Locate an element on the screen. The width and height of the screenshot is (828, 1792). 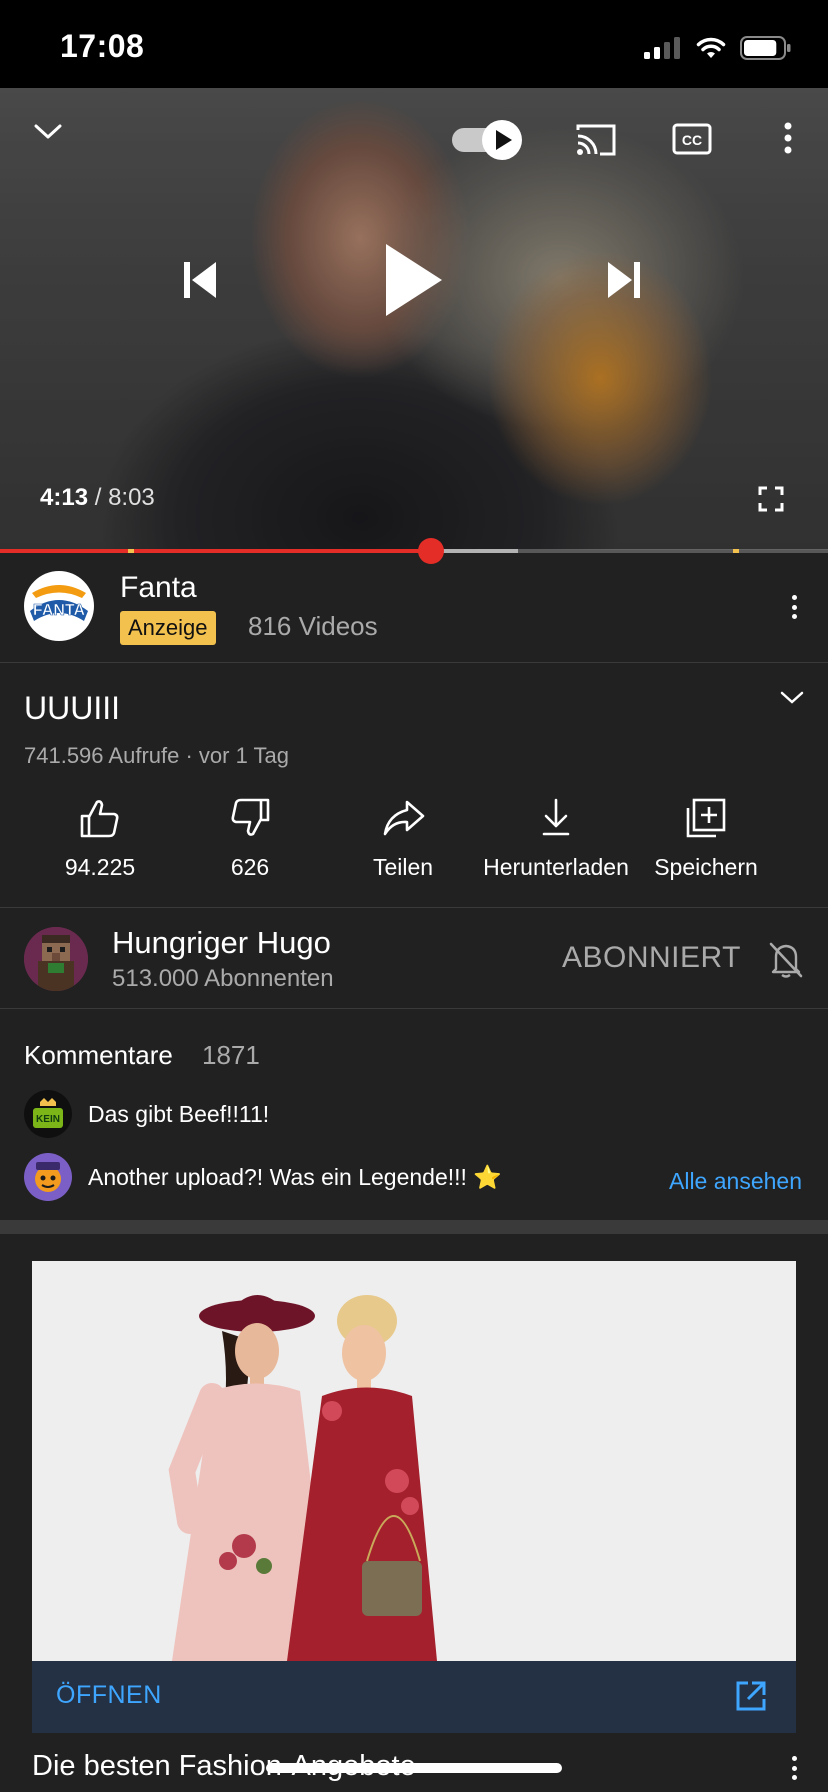
save-button: Speichern is located at coordinates (706, 838).